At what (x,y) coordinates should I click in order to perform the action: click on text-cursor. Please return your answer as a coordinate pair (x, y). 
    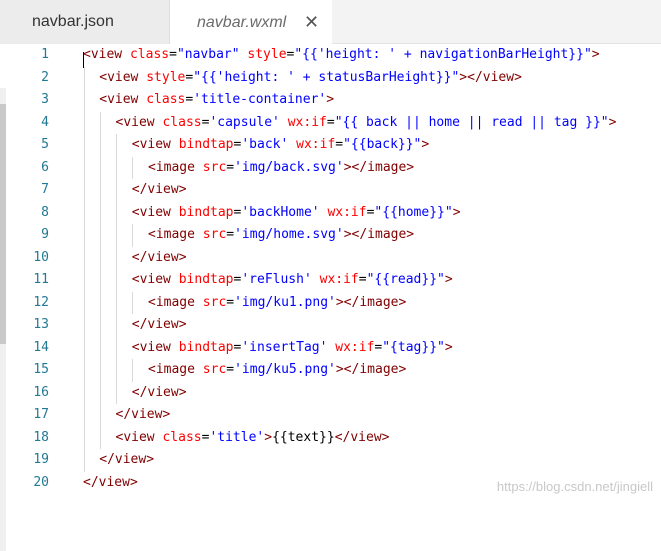
    Looking at the image, I should click on (83, 60).